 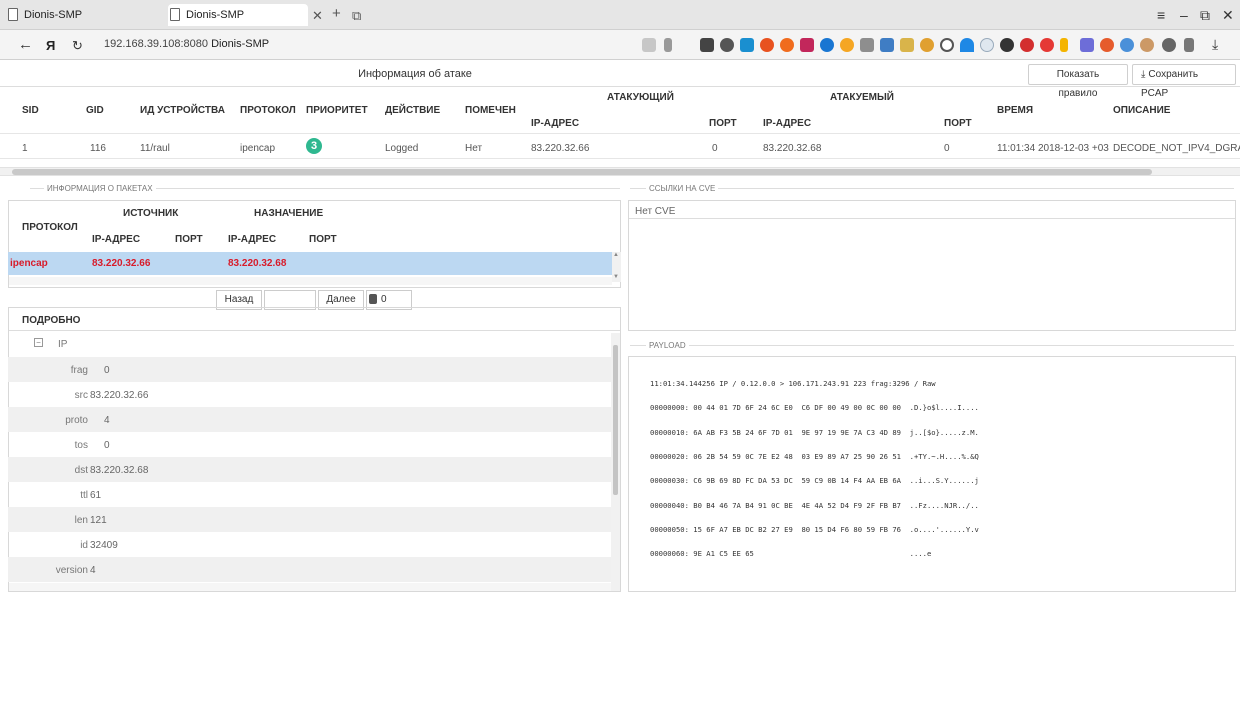 I want to click on col-packet-dst-port: ПОРТ, so click(x=323, y=239).